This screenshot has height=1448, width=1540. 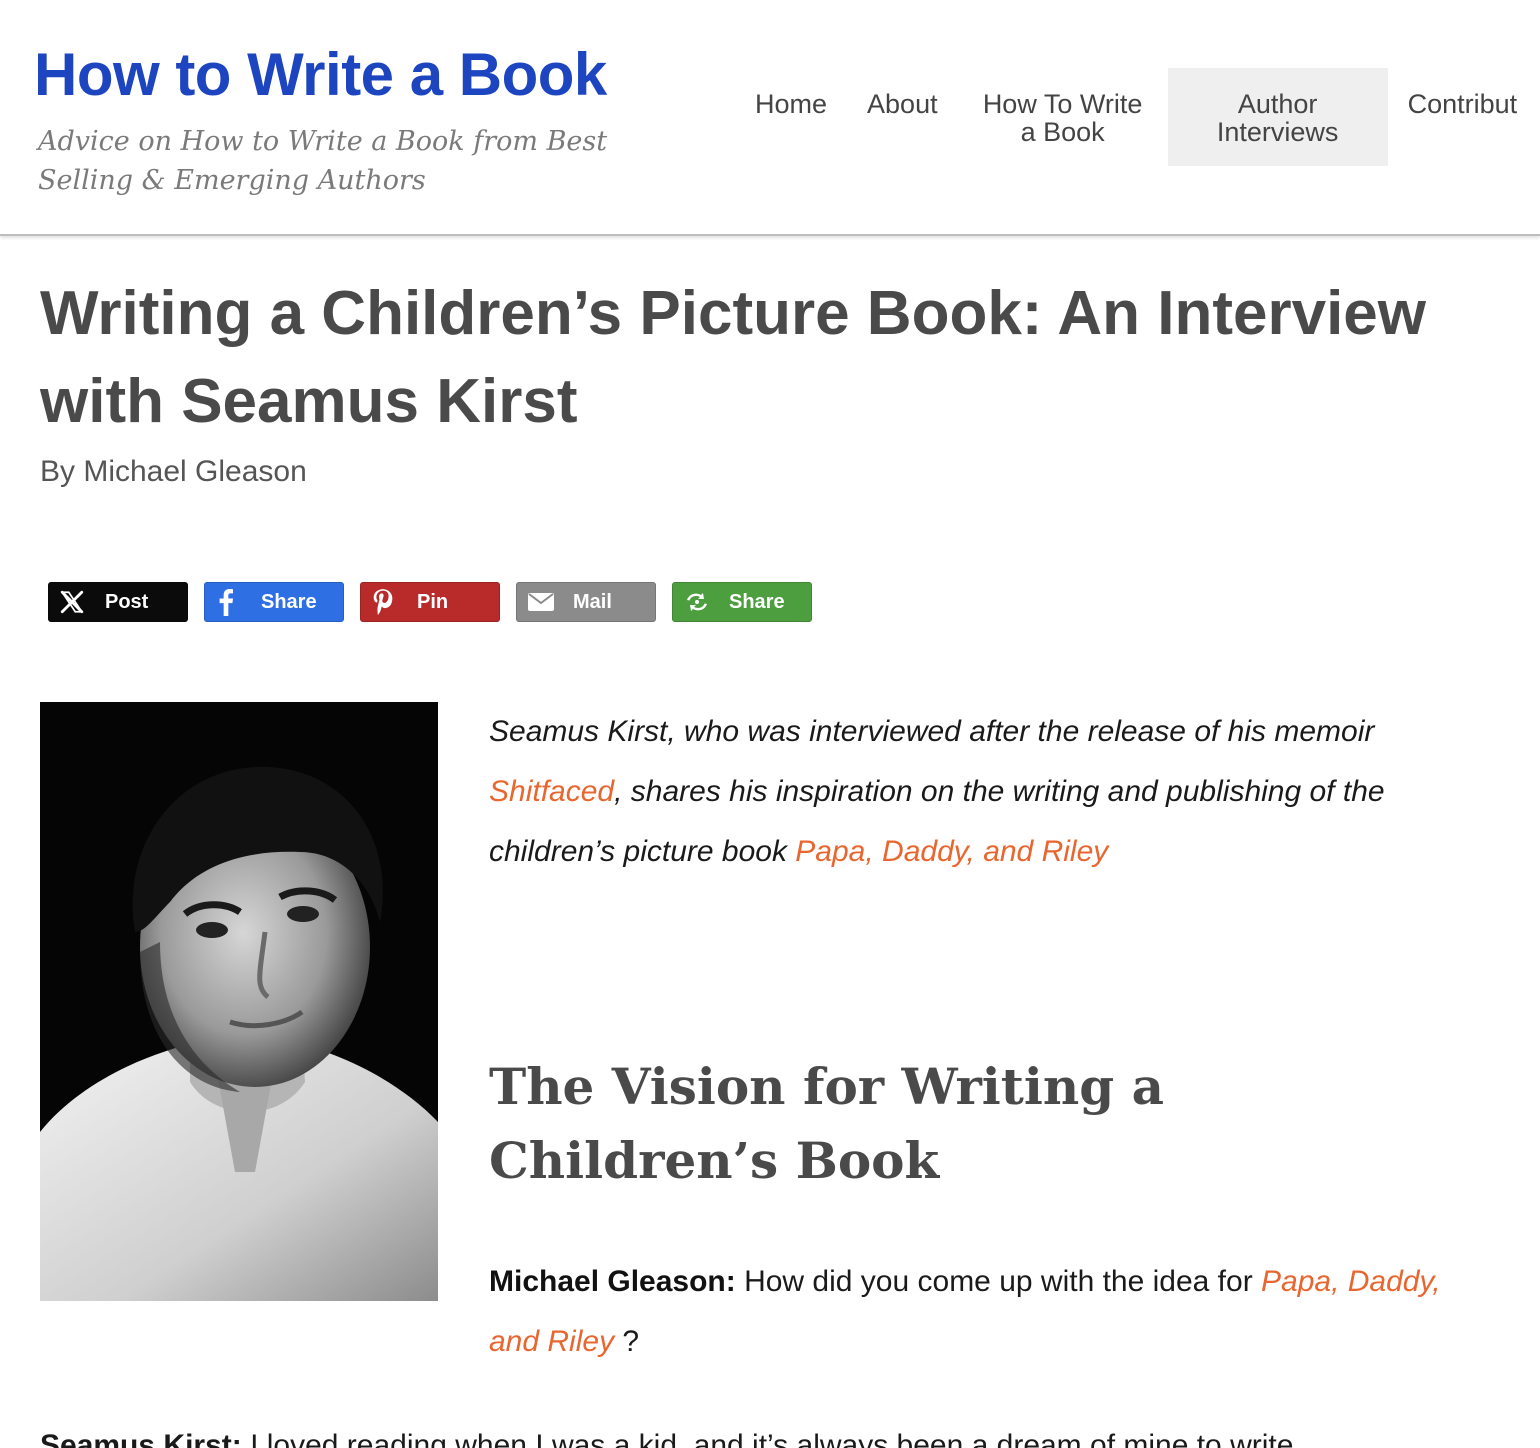 I want to click on author-photo, so click(x=239, y=1001).